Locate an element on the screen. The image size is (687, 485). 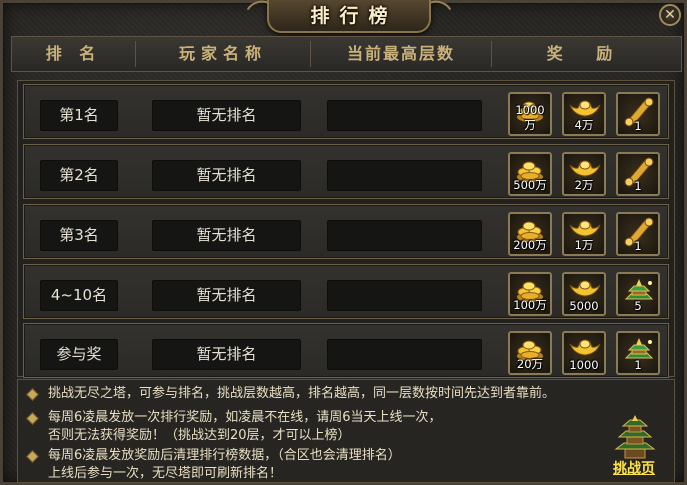
rank-label: 第3名 is located at coordinates (79, 235).